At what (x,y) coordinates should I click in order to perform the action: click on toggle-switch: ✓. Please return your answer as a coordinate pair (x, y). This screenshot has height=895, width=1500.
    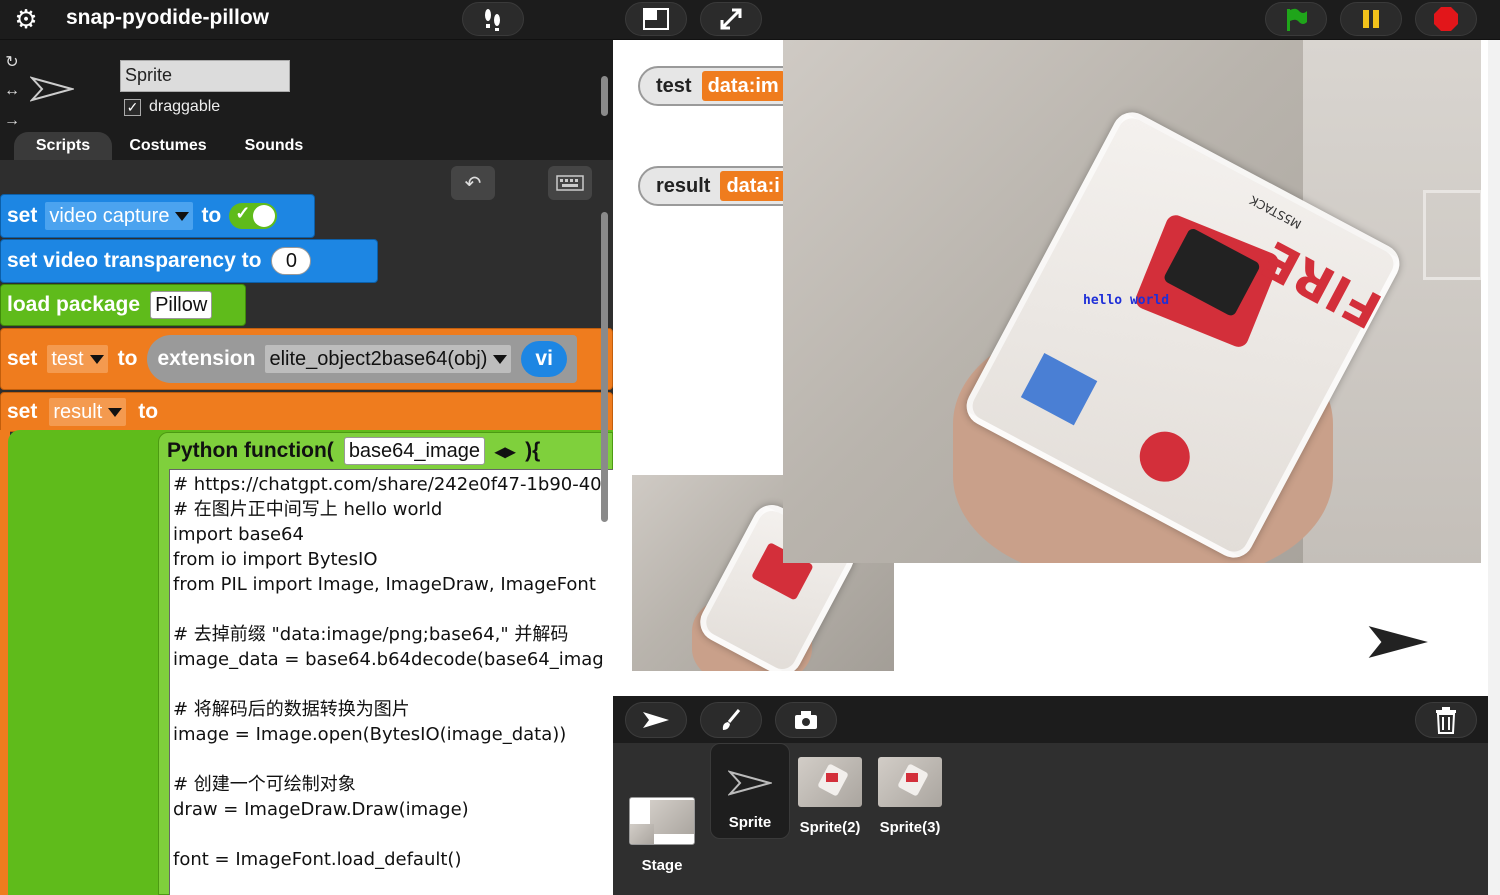
    Looking at the image, I should click on (253, 216).